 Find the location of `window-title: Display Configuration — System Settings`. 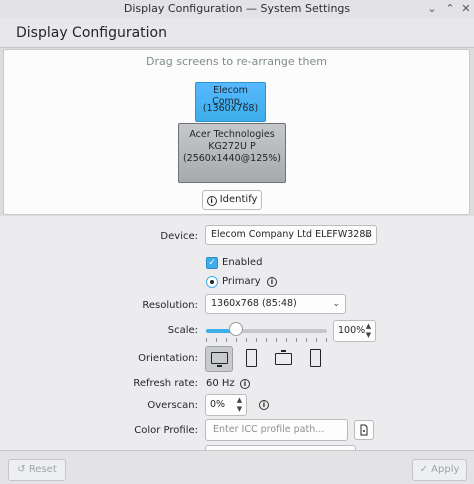

window-title: Display Configuration — System Settings is located at coordinates (237, 8).